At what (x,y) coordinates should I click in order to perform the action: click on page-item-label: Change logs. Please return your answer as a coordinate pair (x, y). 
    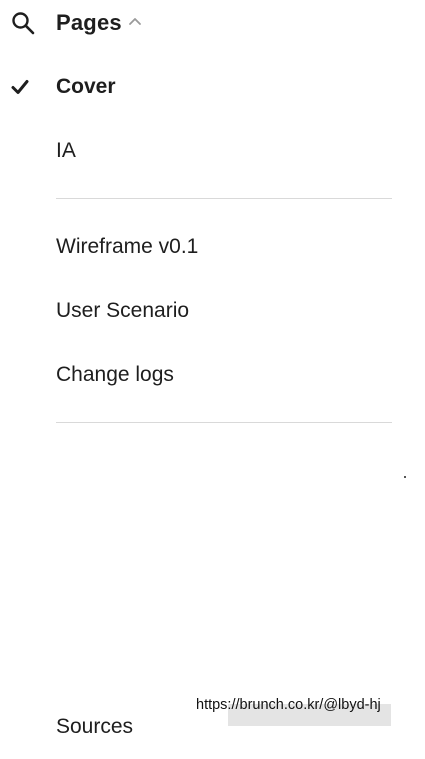
    Looking at the image, I should click on (115, 374).